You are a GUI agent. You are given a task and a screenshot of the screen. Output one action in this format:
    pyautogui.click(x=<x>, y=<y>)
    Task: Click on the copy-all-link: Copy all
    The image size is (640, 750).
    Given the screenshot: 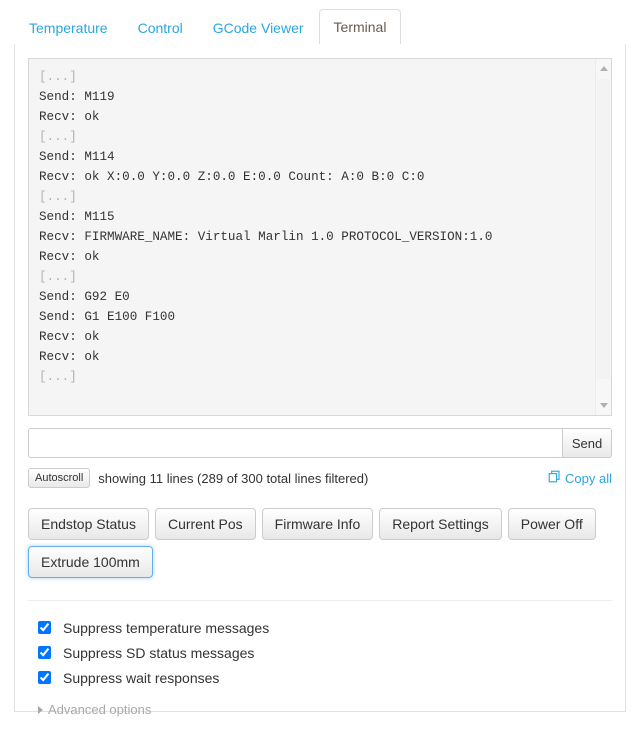 What is the action you would take?
    pyautogui.click(x=580, y=478)
    